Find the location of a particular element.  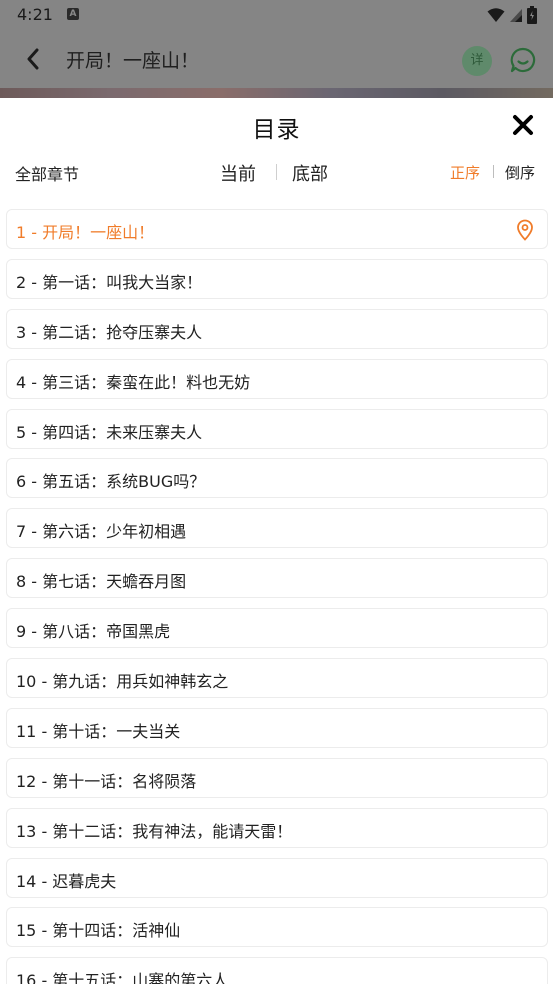

sort-descending-button: 倒序 is located at coordinates (520, 172).